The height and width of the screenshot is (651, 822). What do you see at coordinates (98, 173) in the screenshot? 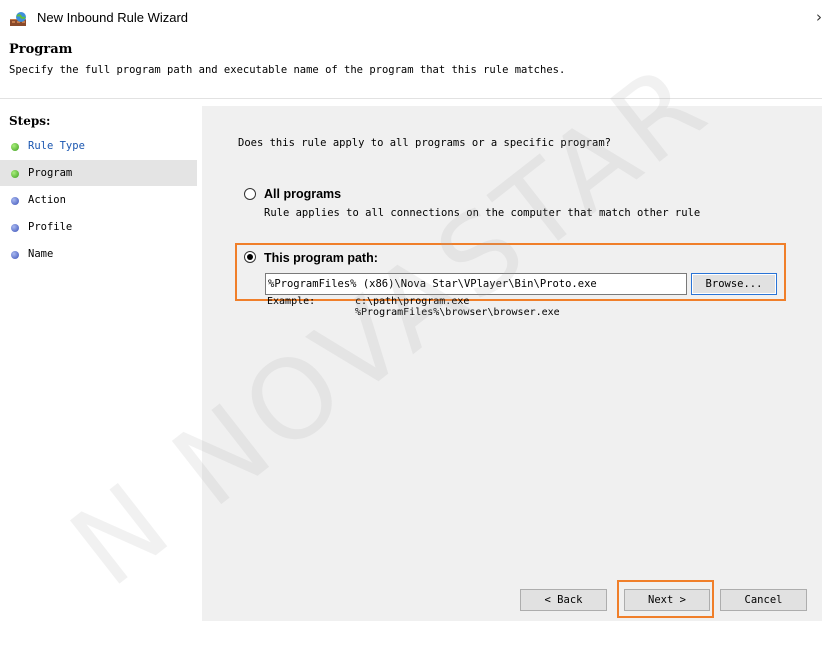
I see `step-program: Program` at bounding box center [98, 173].